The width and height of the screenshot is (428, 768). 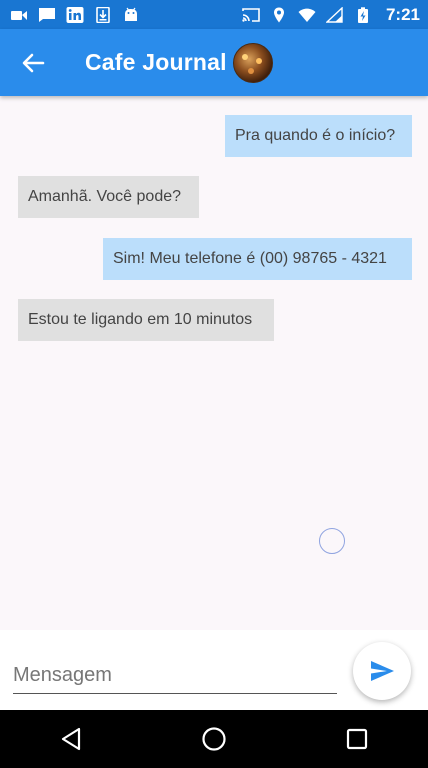 I want to click on home-circle-icon, so click(x=214, y=739).